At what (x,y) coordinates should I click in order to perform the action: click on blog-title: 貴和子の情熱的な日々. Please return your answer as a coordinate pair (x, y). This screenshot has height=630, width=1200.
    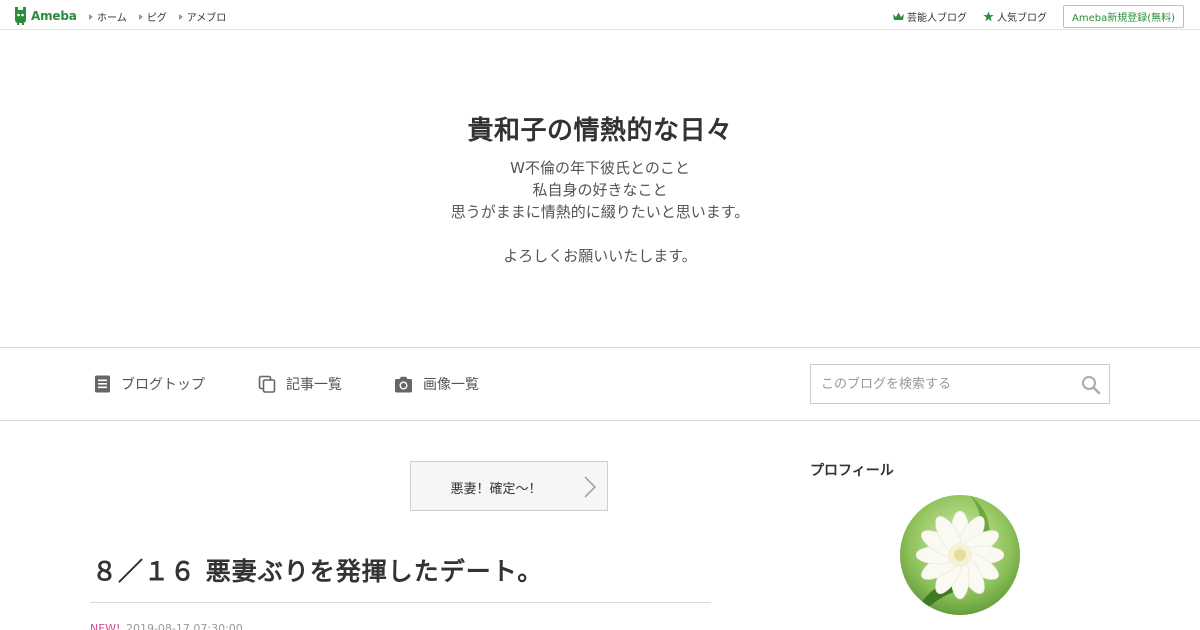
    Looking at the image, I should click on (600, 128).